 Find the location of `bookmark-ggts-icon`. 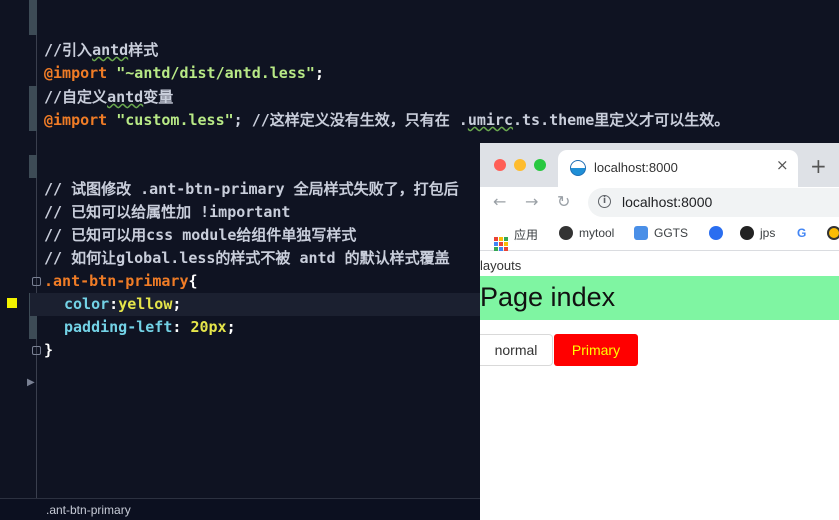

bookmark-ggts-icon is located at coordinates (641, 233).